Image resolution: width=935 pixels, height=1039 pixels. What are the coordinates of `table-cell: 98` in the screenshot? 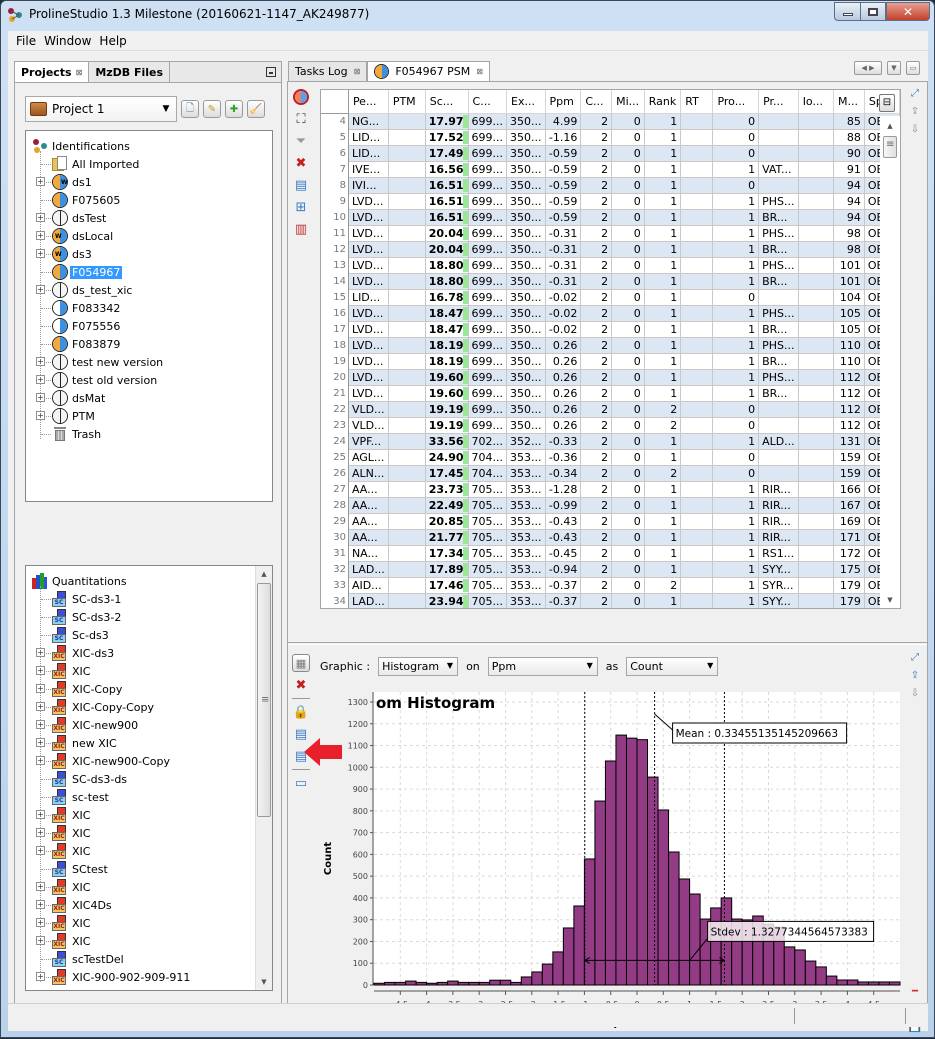 It's located at (849, 249).